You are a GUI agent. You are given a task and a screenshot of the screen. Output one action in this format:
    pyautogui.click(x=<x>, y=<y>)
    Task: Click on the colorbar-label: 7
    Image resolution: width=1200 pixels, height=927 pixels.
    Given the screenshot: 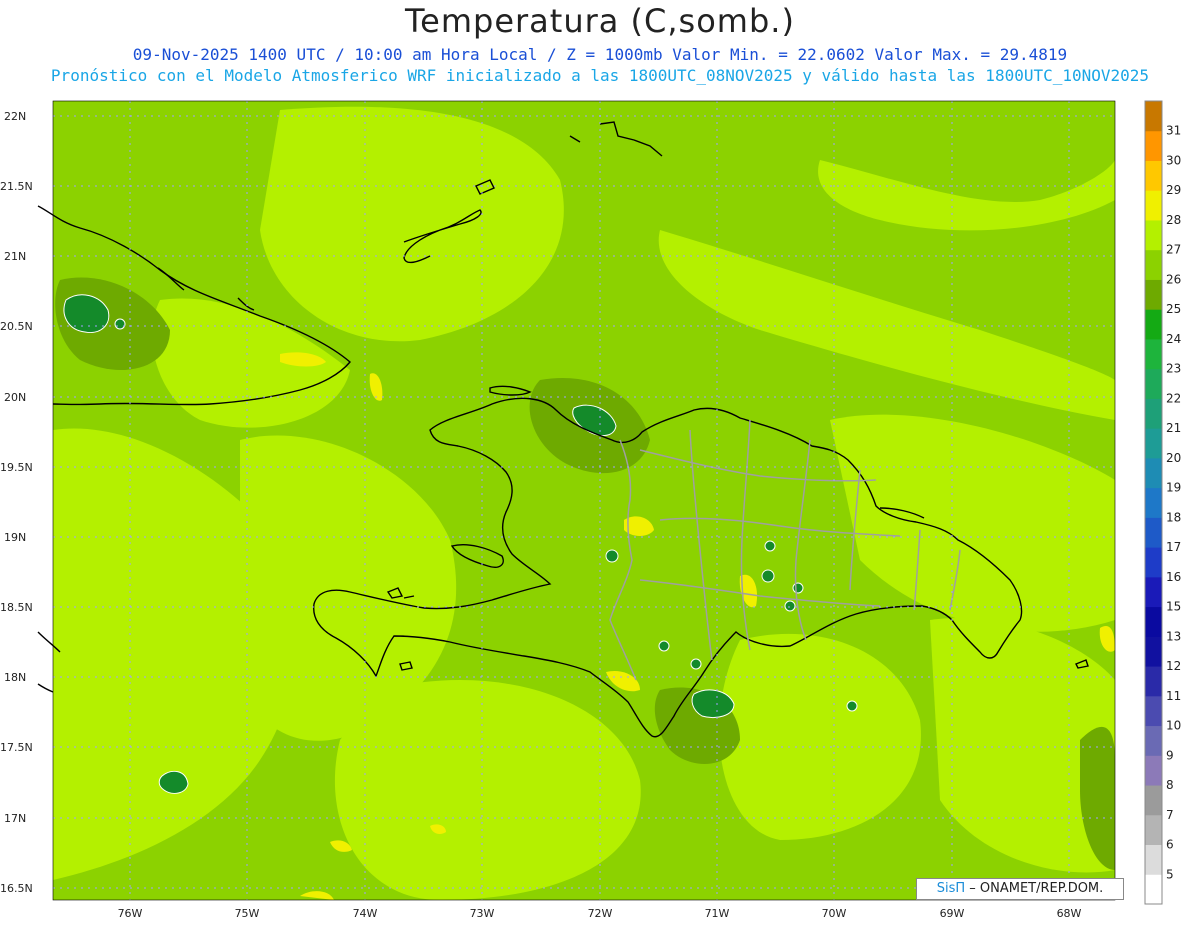 What is the action you would take?
    pyautogui.click(x=1170, y=815)
    